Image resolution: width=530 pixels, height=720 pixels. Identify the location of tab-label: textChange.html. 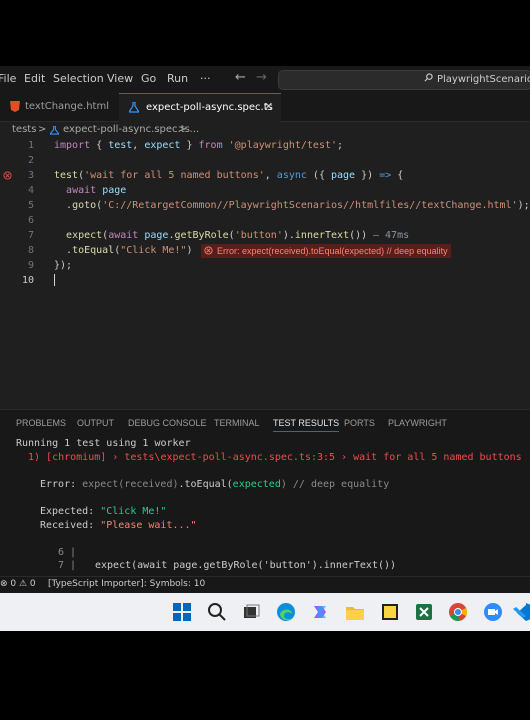
(67, 106).